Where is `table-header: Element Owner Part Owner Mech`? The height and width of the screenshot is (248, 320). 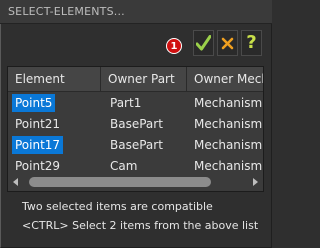
table-header: Element Owner Part Owner Mech is located at coordinates (135, 79).